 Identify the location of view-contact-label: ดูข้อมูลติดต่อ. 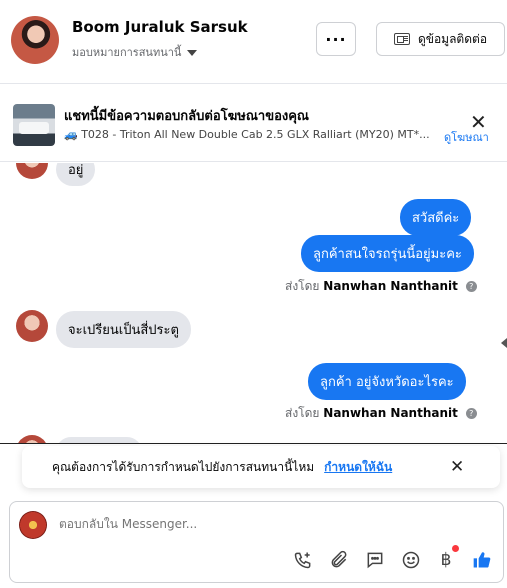
(452, 38).